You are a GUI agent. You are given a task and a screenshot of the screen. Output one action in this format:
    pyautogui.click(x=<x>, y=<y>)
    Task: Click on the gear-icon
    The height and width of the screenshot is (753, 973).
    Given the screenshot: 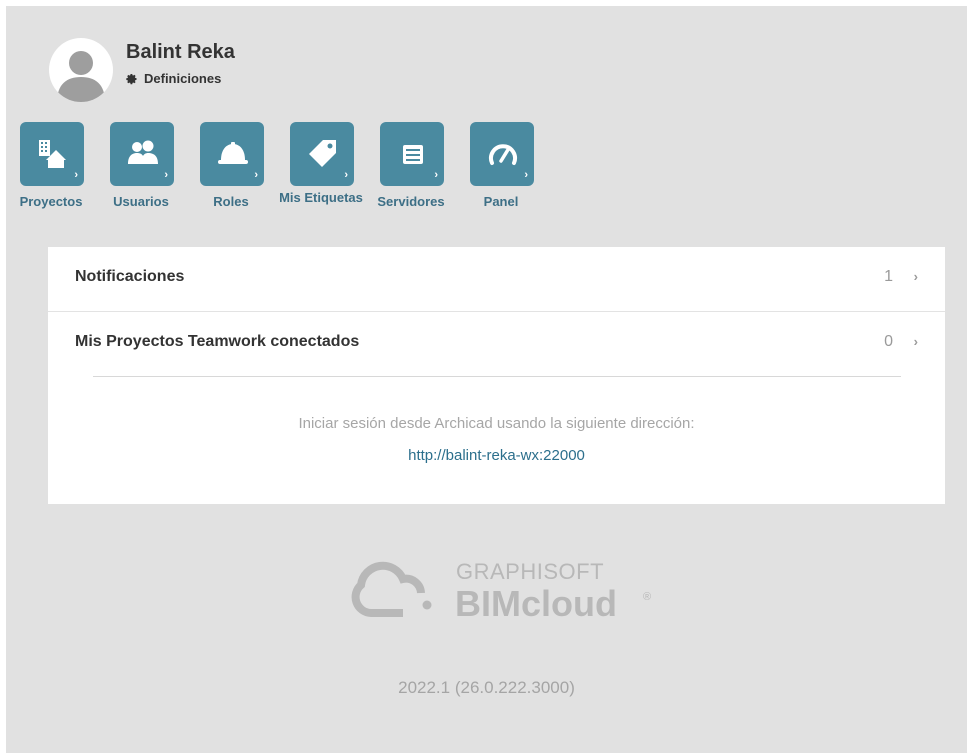 What is the action you would take?
    pyautogui.click(x=131, y=78)
    